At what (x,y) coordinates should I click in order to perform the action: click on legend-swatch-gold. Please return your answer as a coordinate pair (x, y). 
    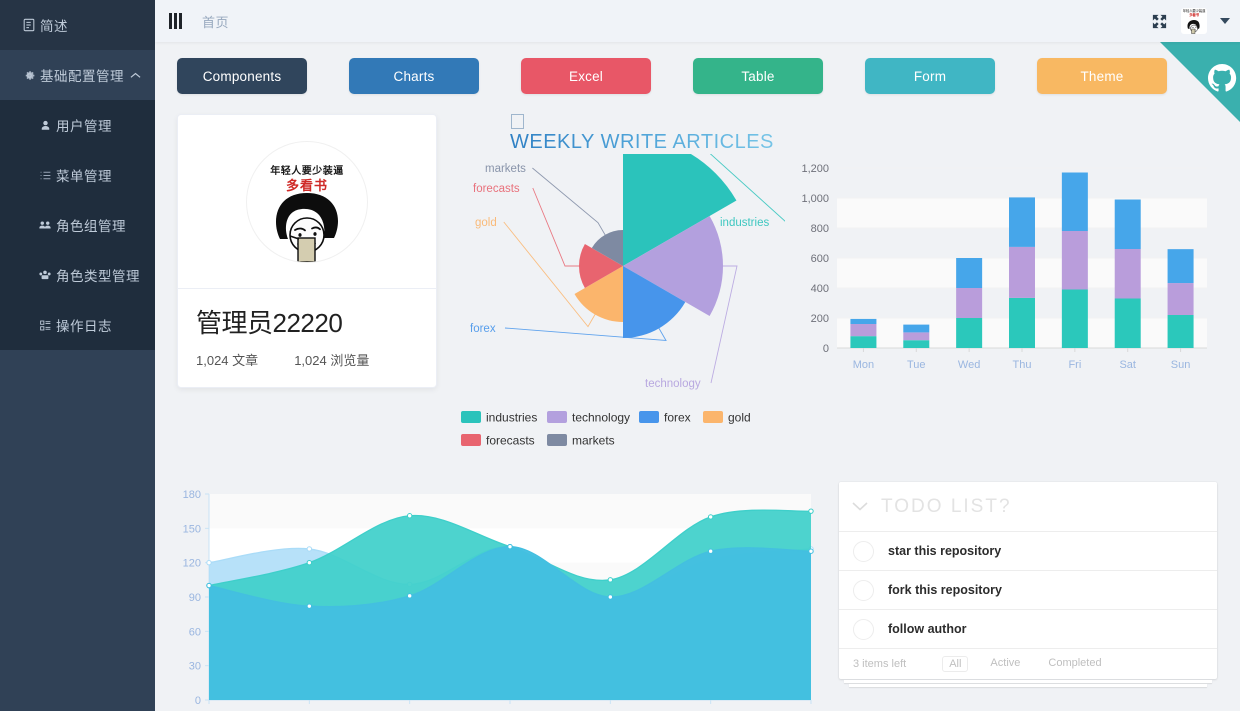
    Looking at the image, I should click on (713, 417).